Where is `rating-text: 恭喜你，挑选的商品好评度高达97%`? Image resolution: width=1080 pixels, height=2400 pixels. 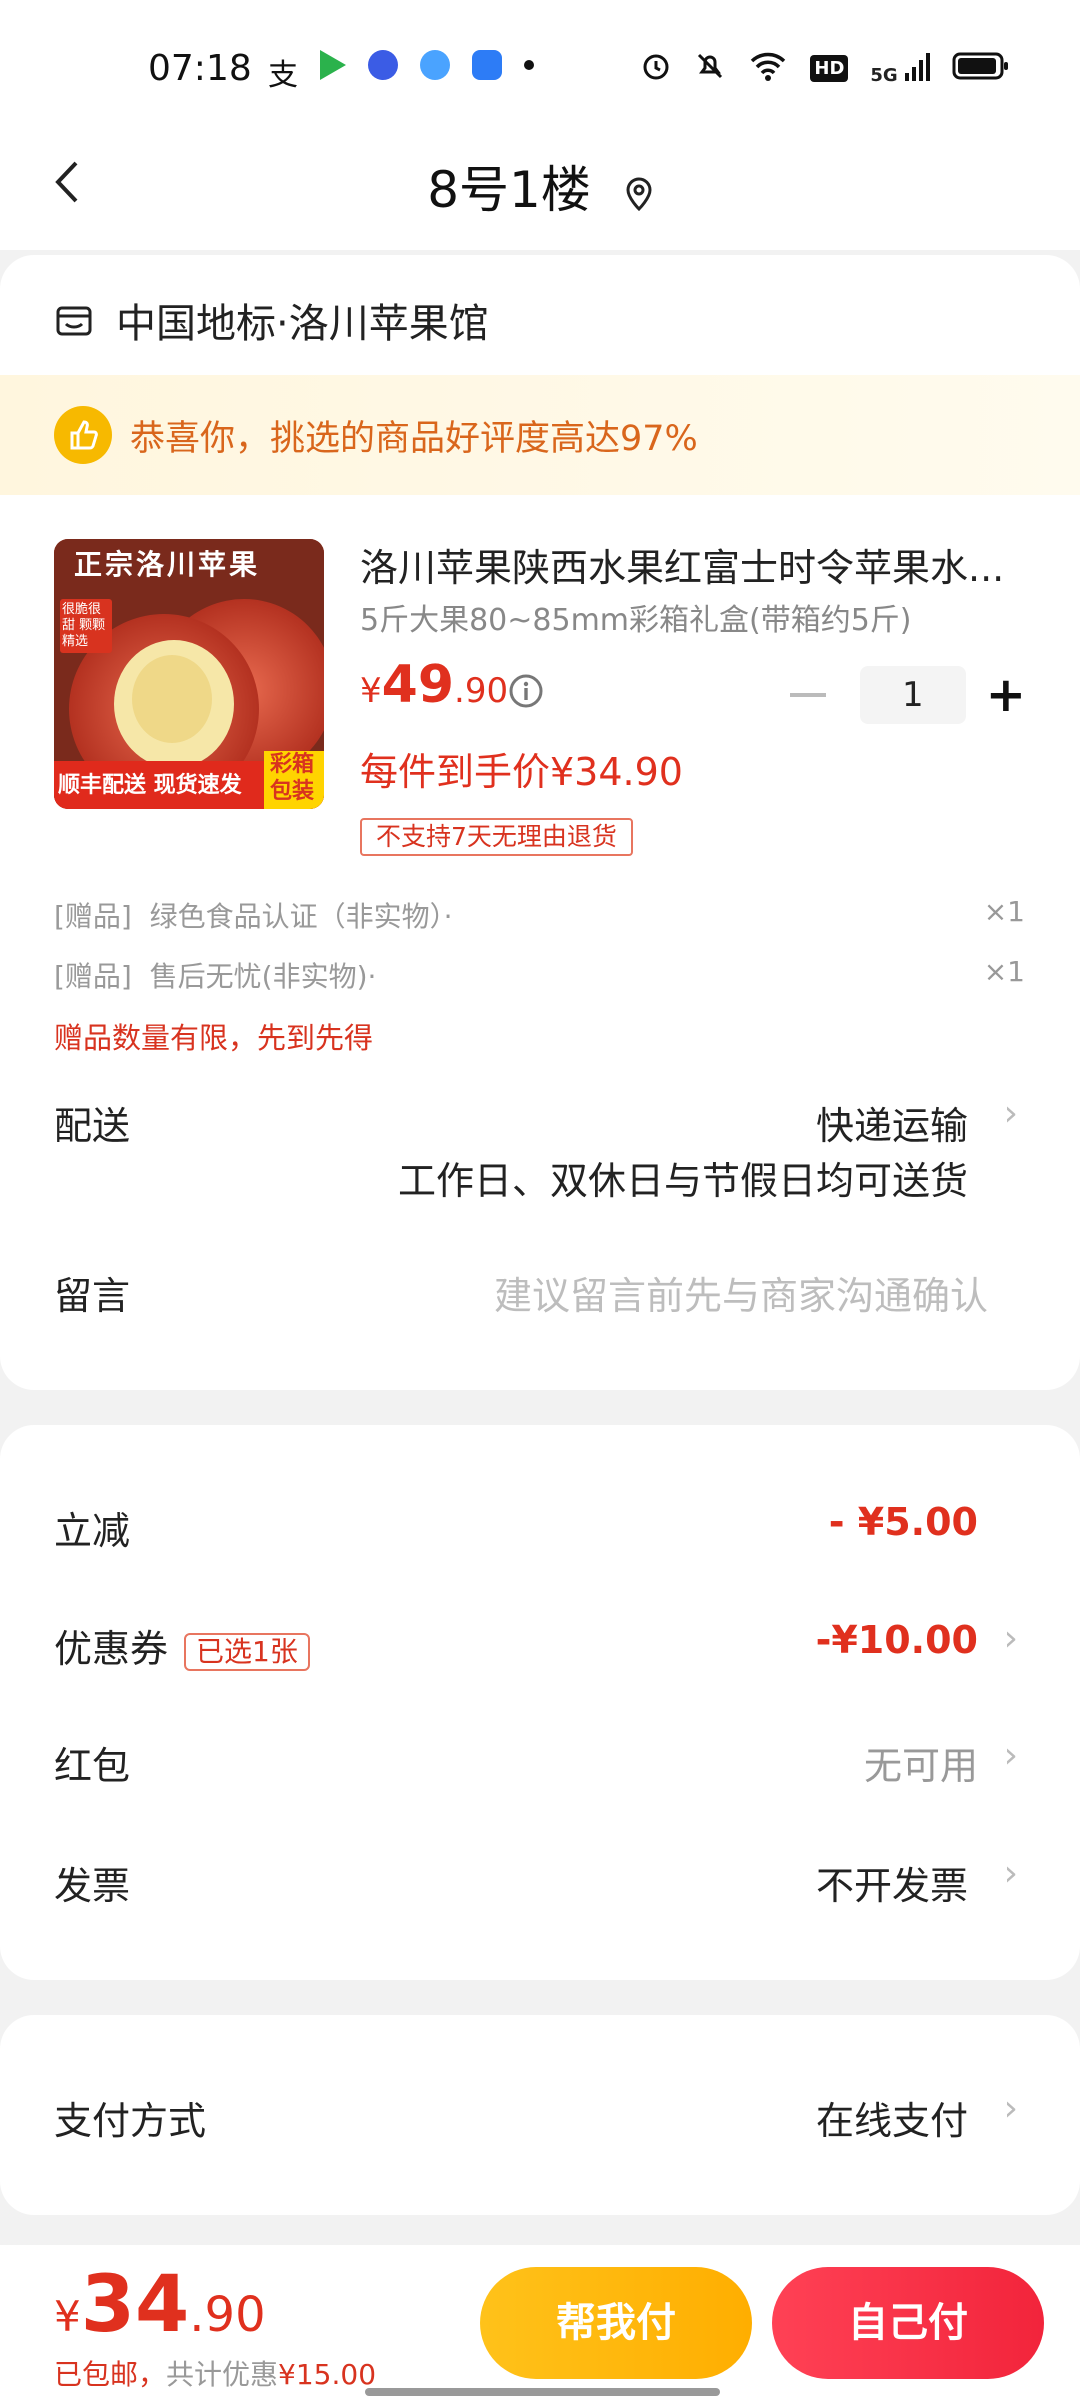 rating-text: 恭喜你，挑选的商品好评度高达97% is located at coordinates (414, 438).